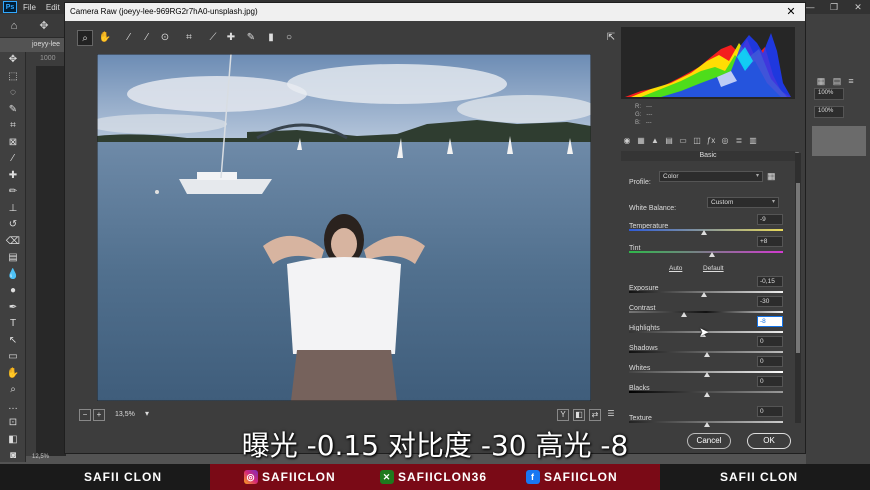 The image size is (870, 490). What do you see at coordinates (770, 301) in the screenshot?
I see `contrast-value: -30` at bounding box center [770, 301].